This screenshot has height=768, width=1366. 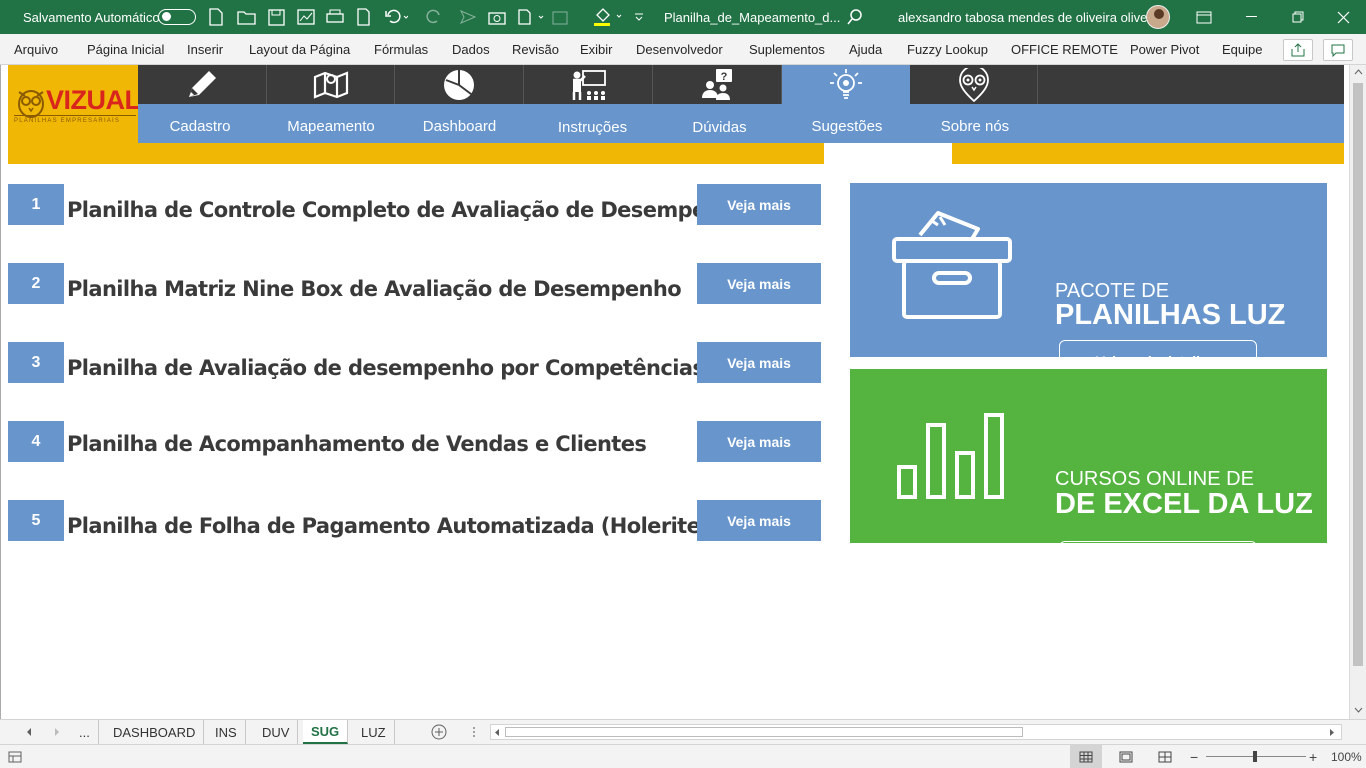 I want to click on restore-button, so click(x=1298, y=17).